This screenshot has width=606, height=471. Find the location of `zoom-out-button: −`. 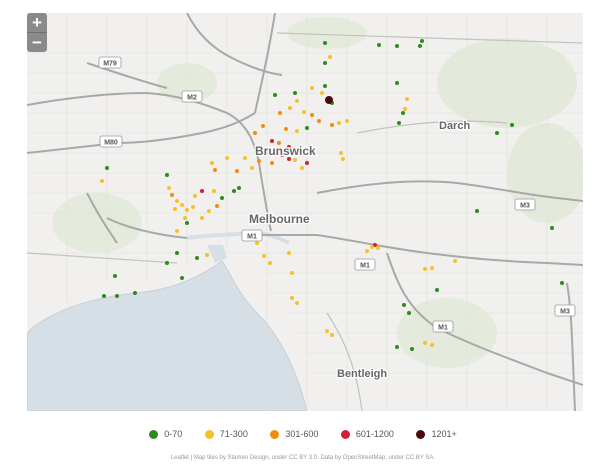

zoom-out-button: − is located at coordinates (37, 42).